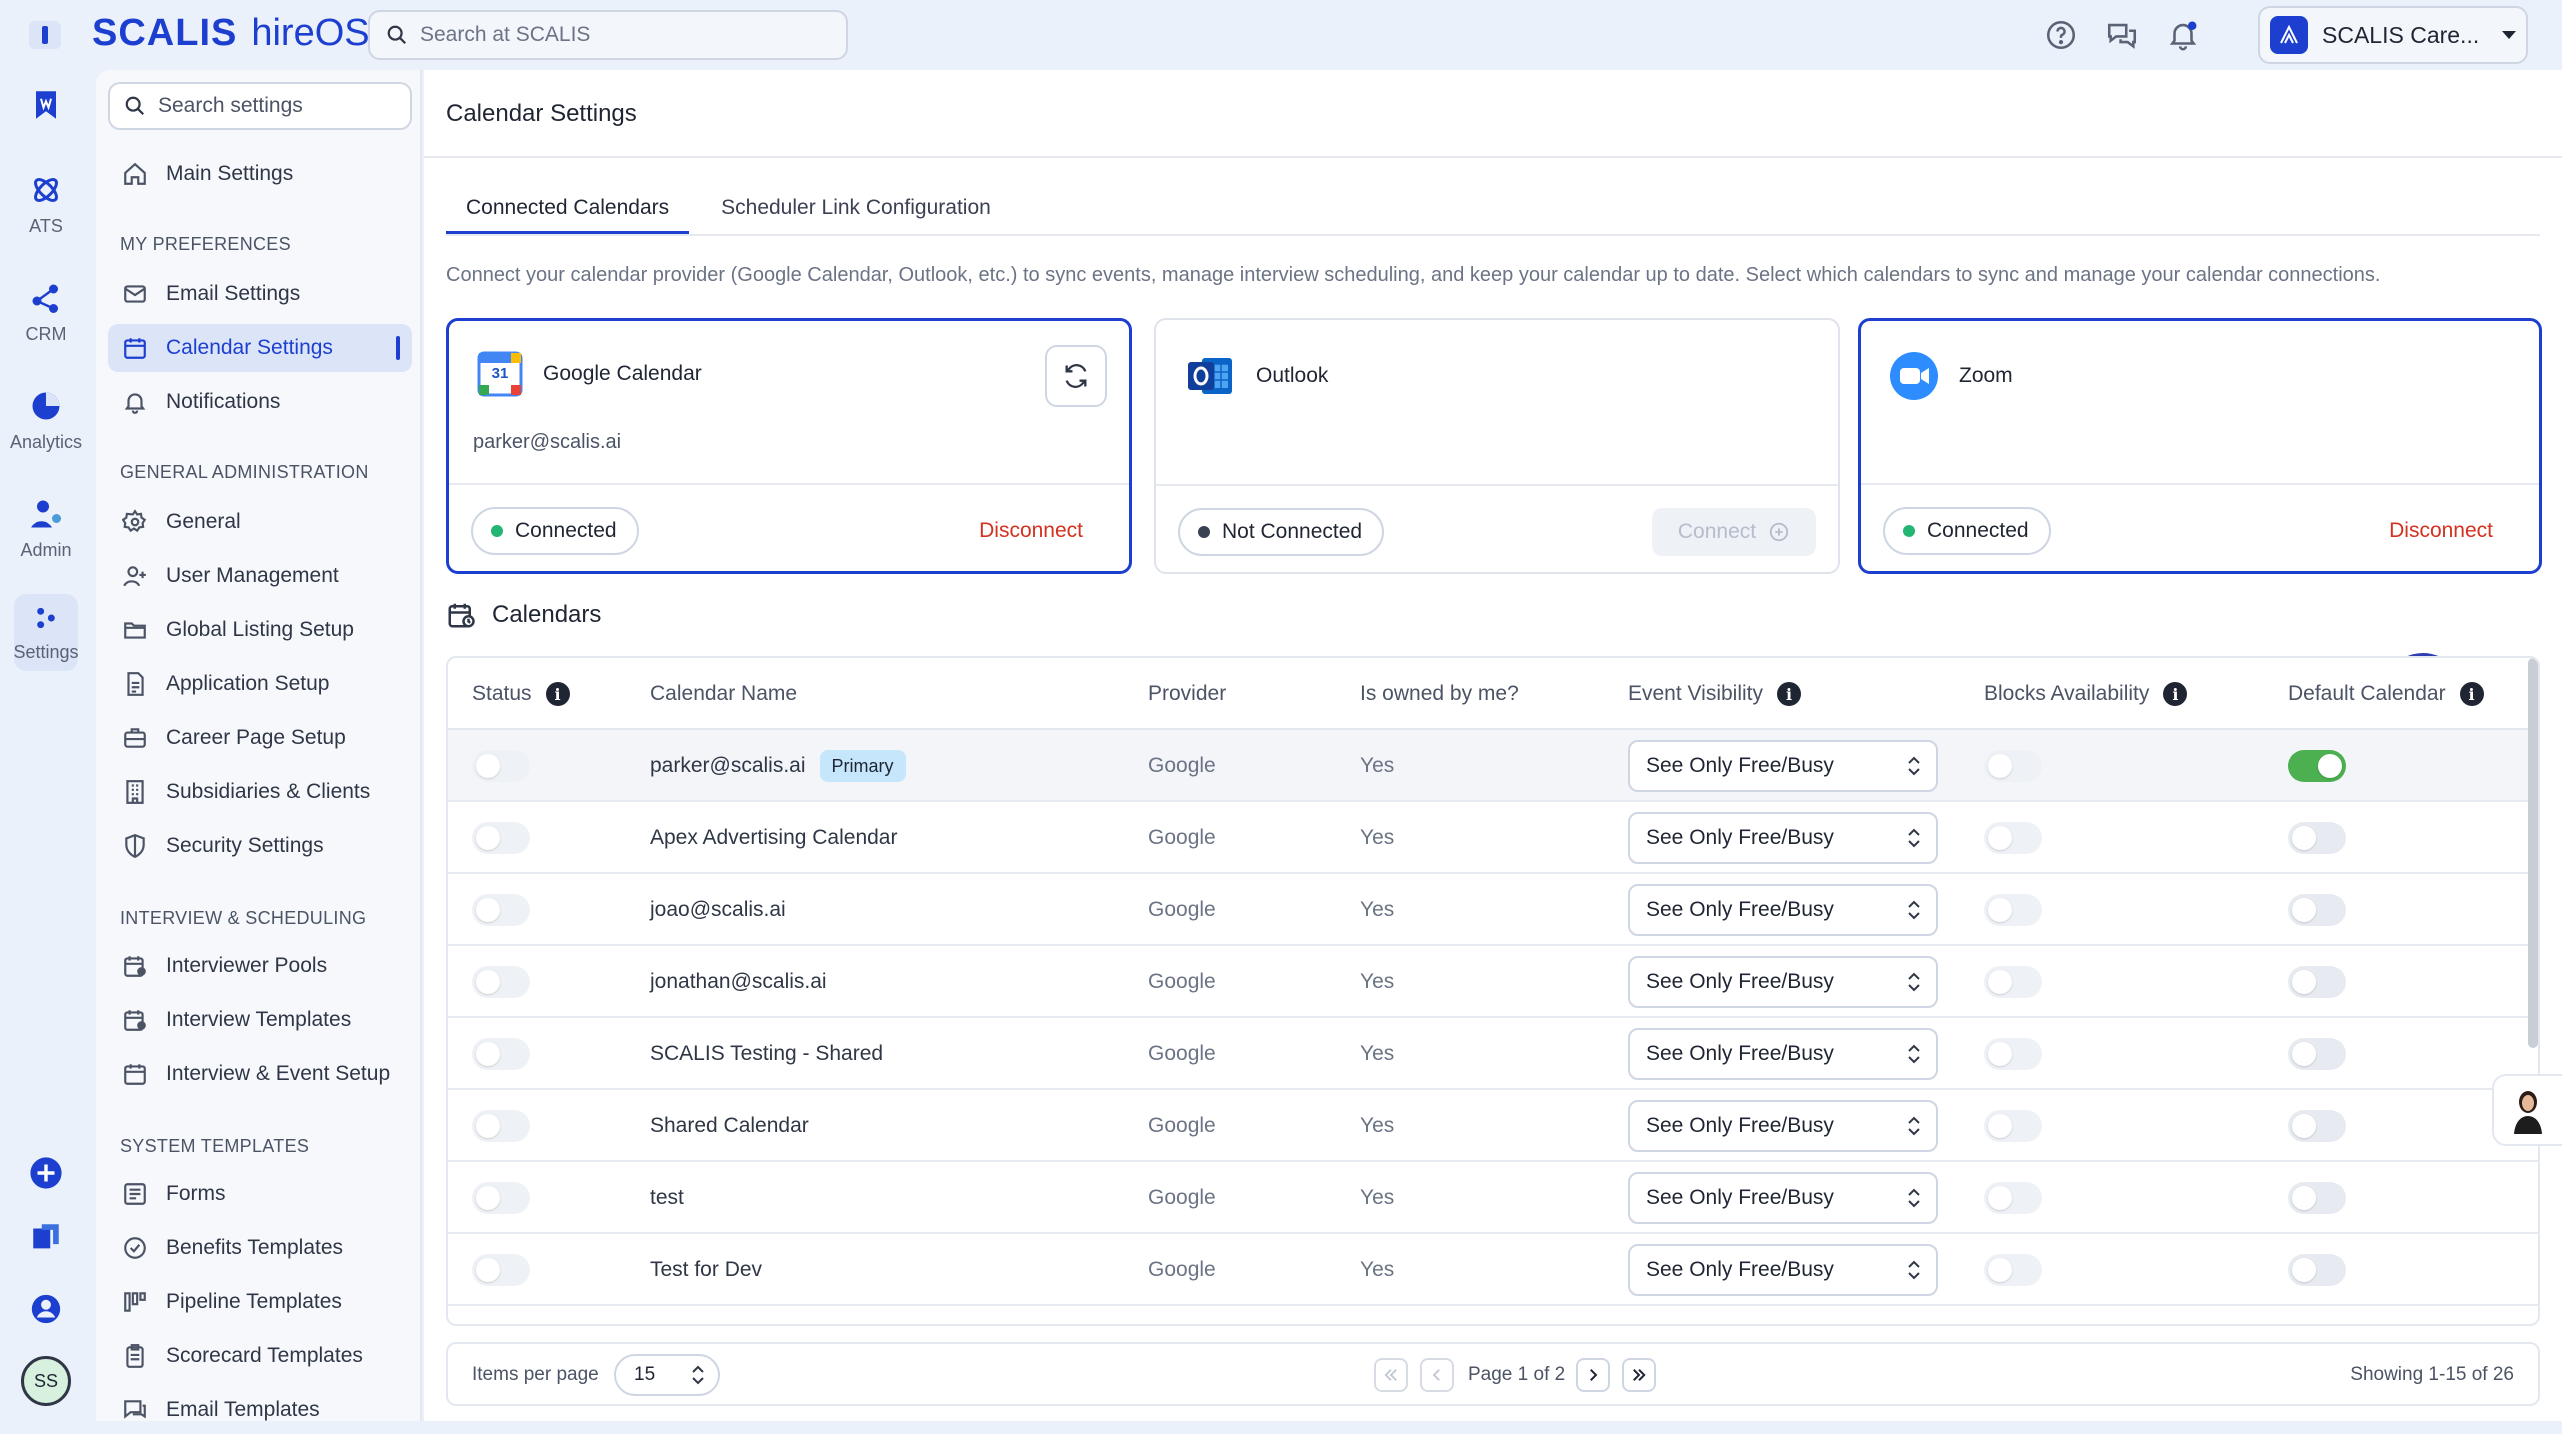 The height and width of the screenshot is (1434, 2562). What do you see at coordinates (260, 966) in the screenshot?
I see `nav-interviewer-pools: Interviewer Pools` at bounding box center [260, 966].